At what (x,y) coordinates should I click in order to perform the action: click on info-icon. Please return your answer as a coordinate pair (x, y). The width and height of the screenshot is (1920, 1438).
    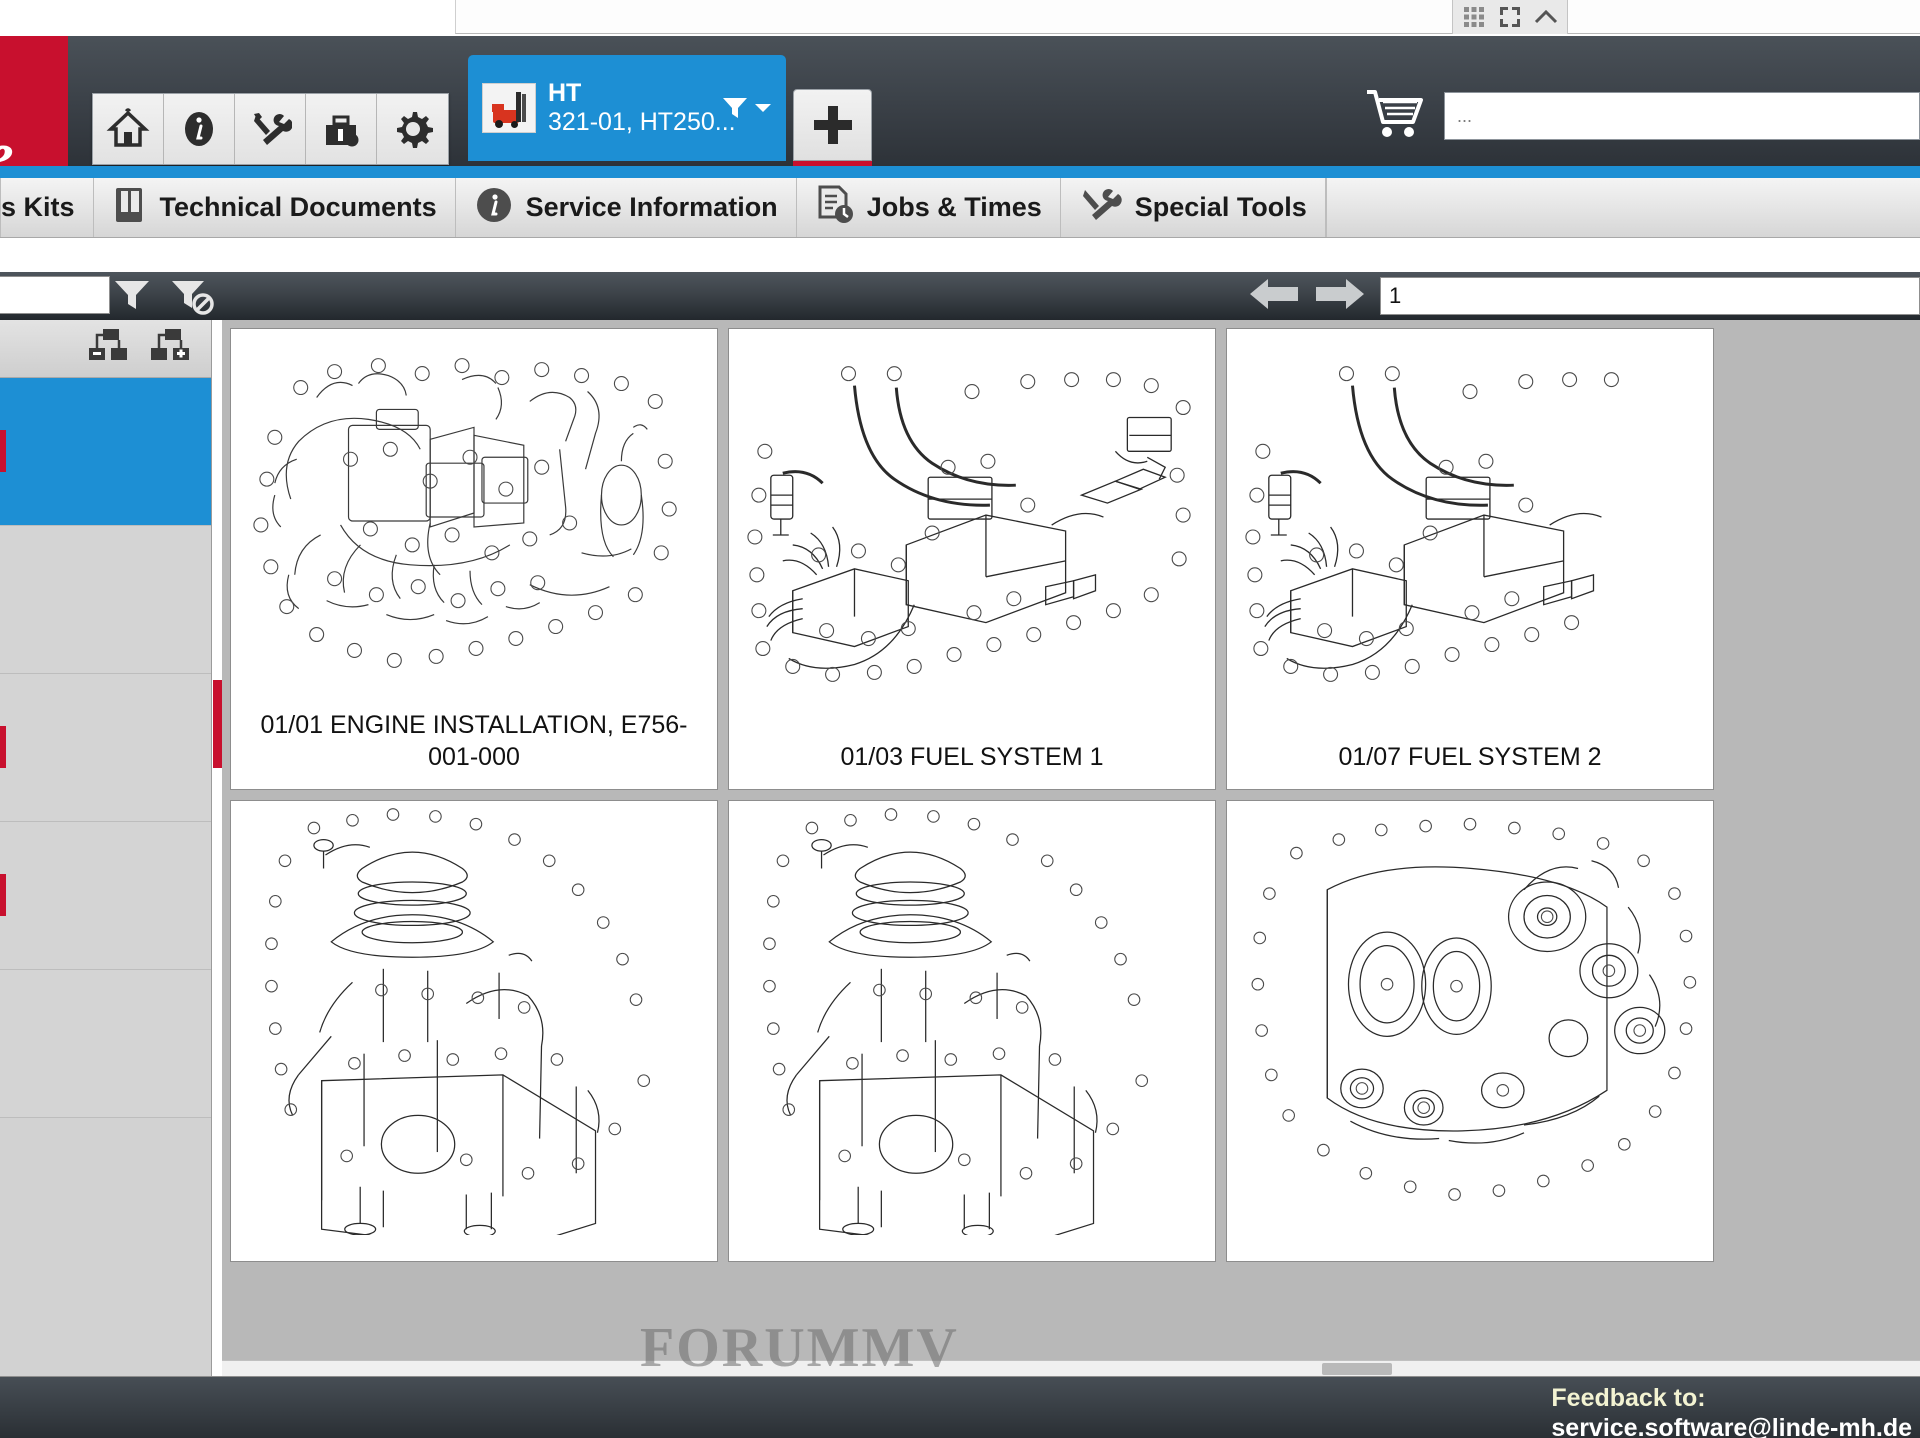
    Looking at the image, I should click on (199, 129).